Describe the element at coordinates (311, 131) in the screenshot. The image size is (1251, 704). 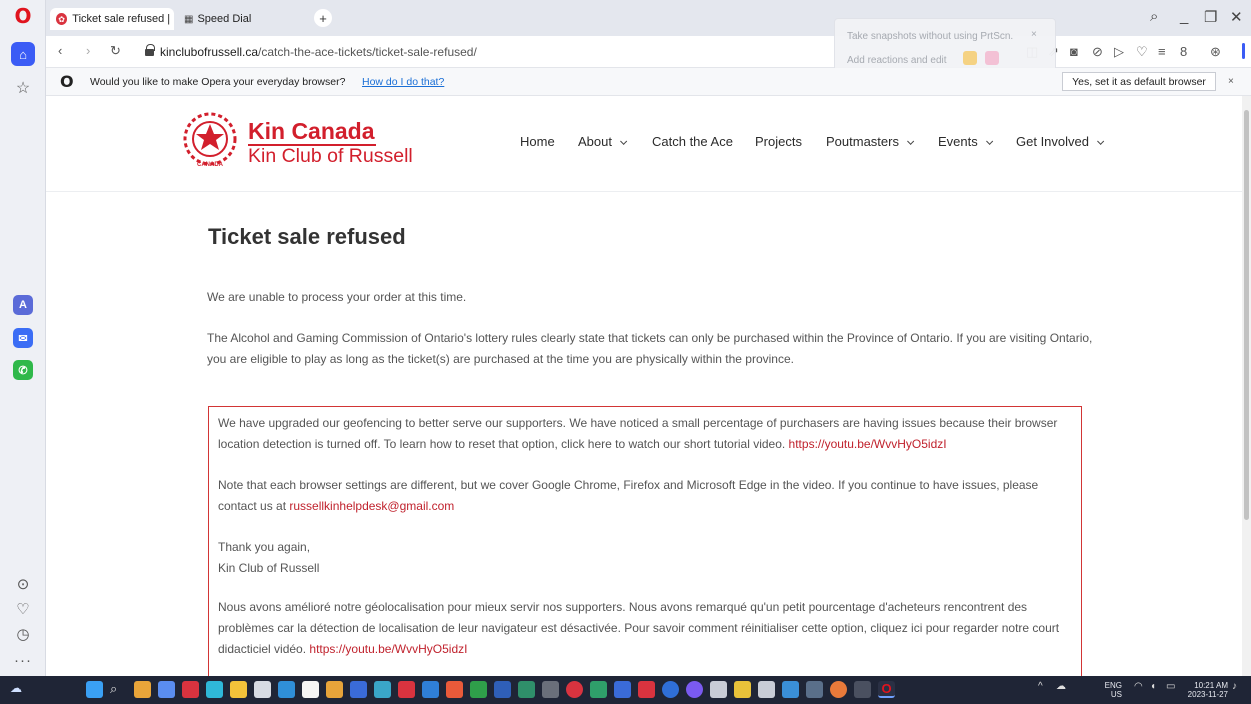
I see `logo-title: Kin Canada` at that location.